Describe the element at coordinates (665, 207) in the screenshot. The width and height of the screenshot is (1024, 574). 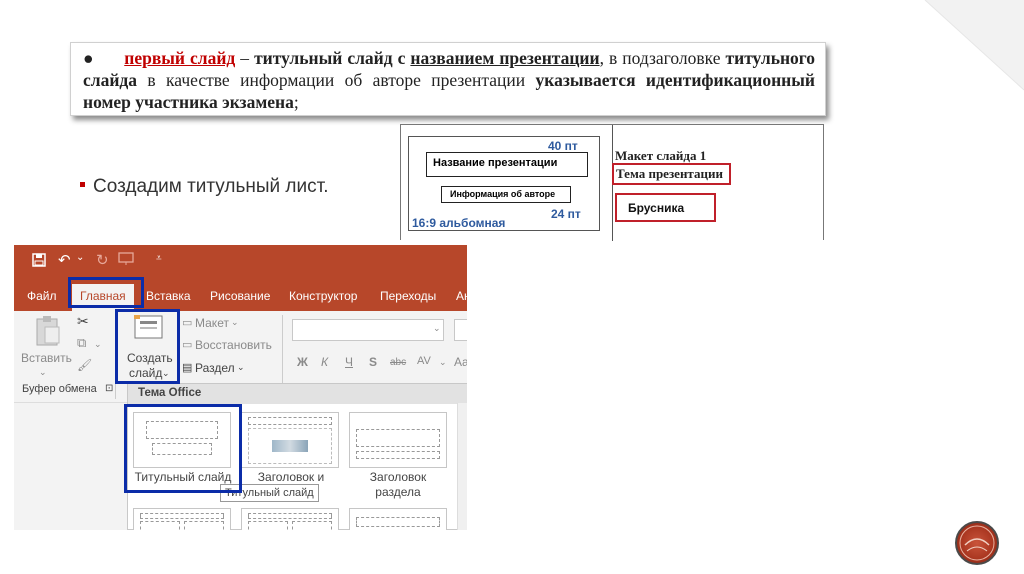
I see `brusnika-label: Брусника` at that location.